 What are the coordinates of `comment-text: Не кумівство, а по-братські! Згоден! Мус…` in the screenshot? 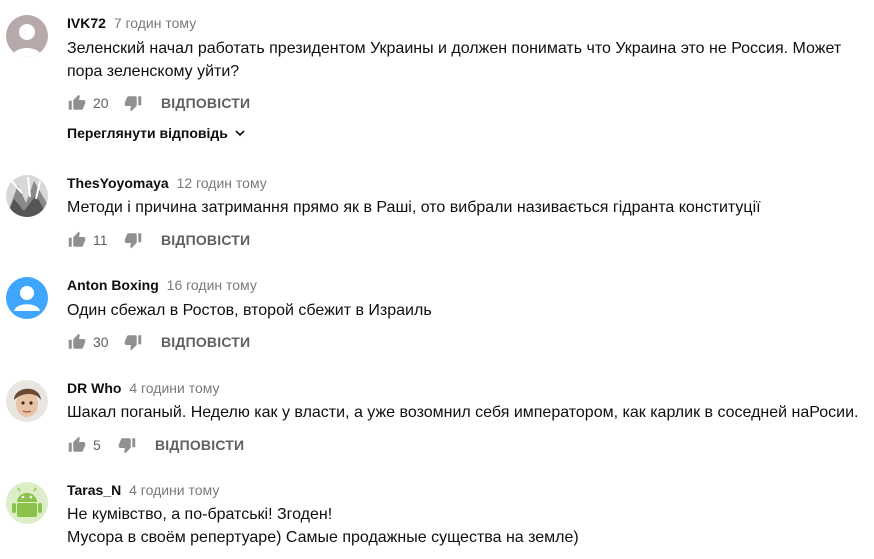 It's located at (467, 526).